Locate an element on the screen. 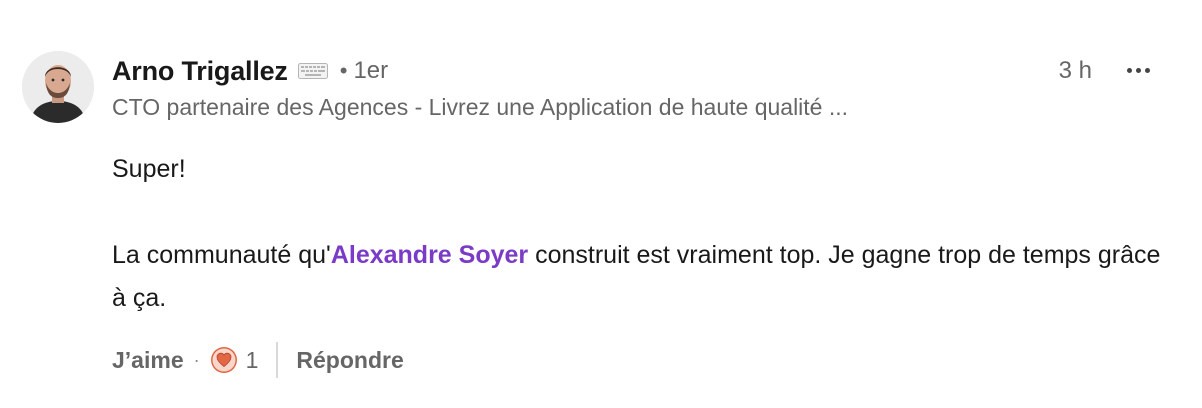 The width and height of the screenshot is (1202, 408). heart-reaction-icon is located at coordinates (224, 360).